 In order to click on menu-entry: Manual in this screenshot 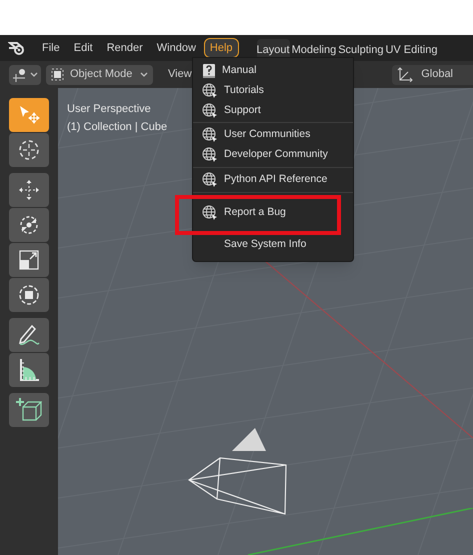, I will do `click(273, 71)`.